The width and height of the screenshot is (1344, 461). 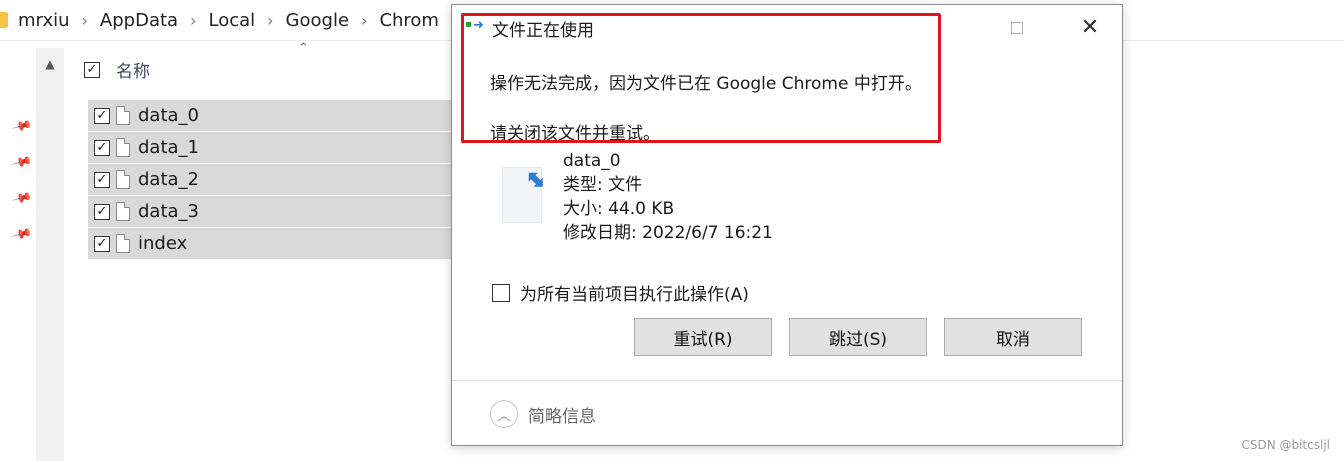 What do you see at coordinates (168, 179) in the screenshot?
I see `file-name: data_2` at bounding box center [168, 179].